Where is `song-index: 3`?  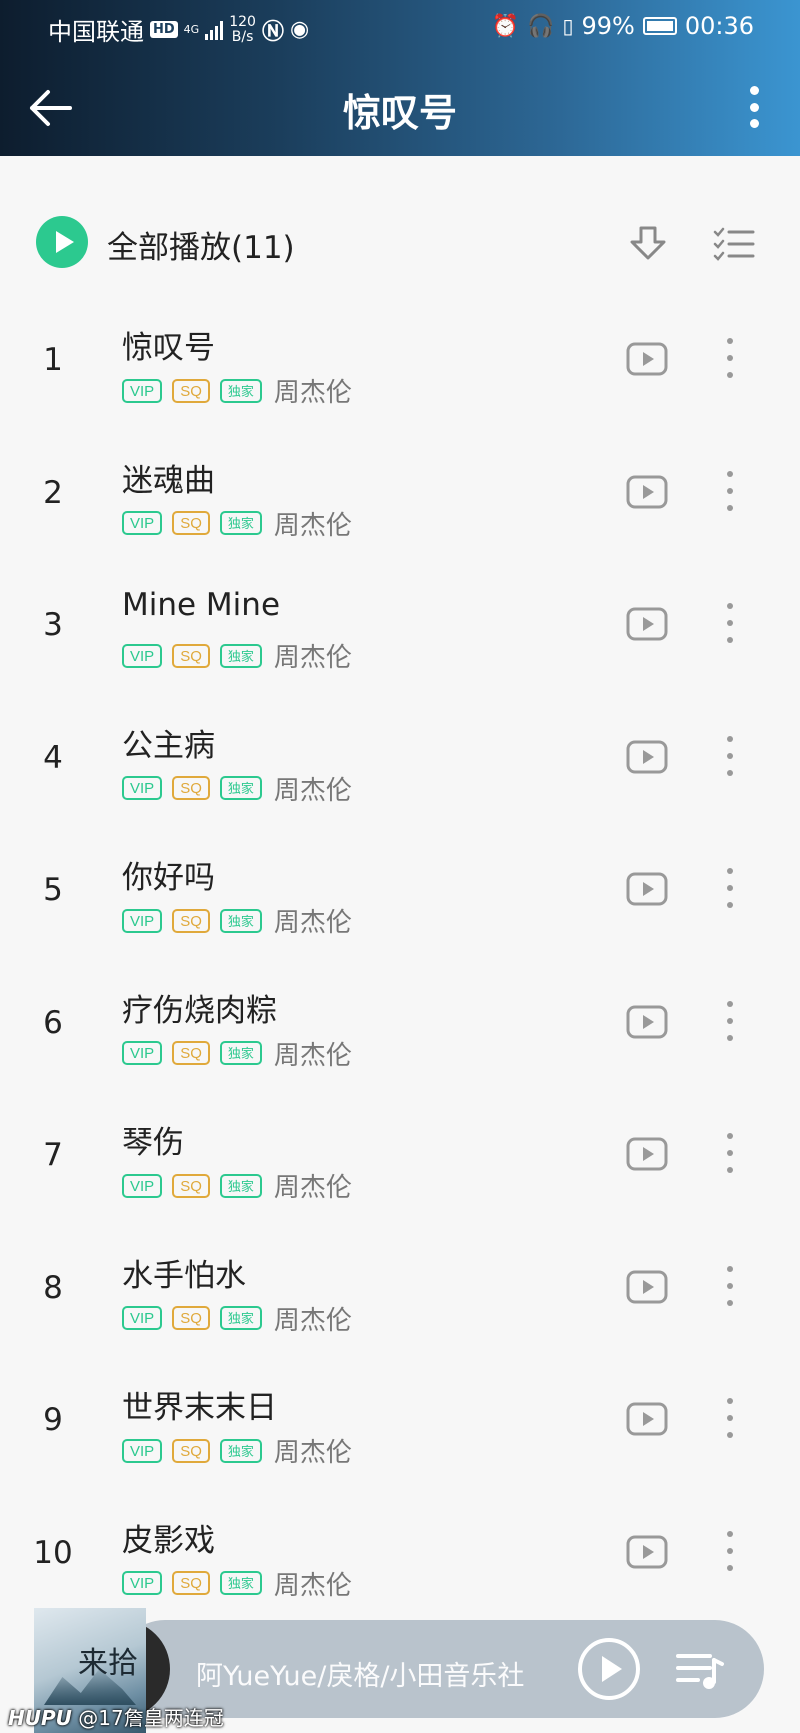
song-index: 3 is located at coordinates (53, 625).